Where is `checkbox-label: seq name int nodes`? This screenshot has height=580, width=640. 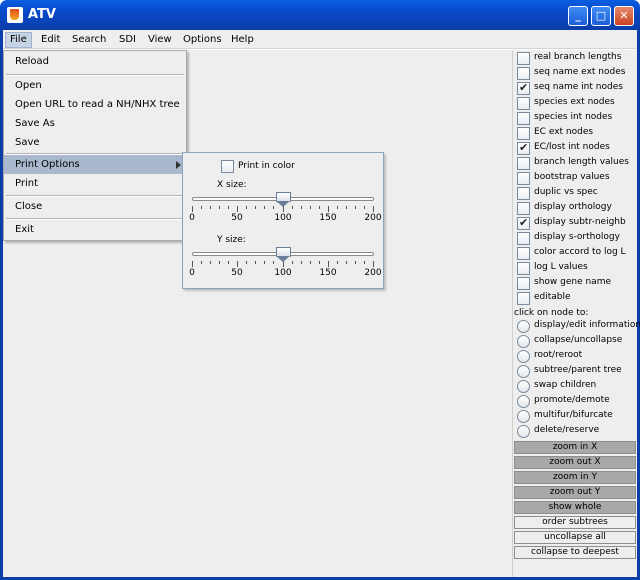 checkbox-label: seq name int nodes is located at coordinates (578, 87).